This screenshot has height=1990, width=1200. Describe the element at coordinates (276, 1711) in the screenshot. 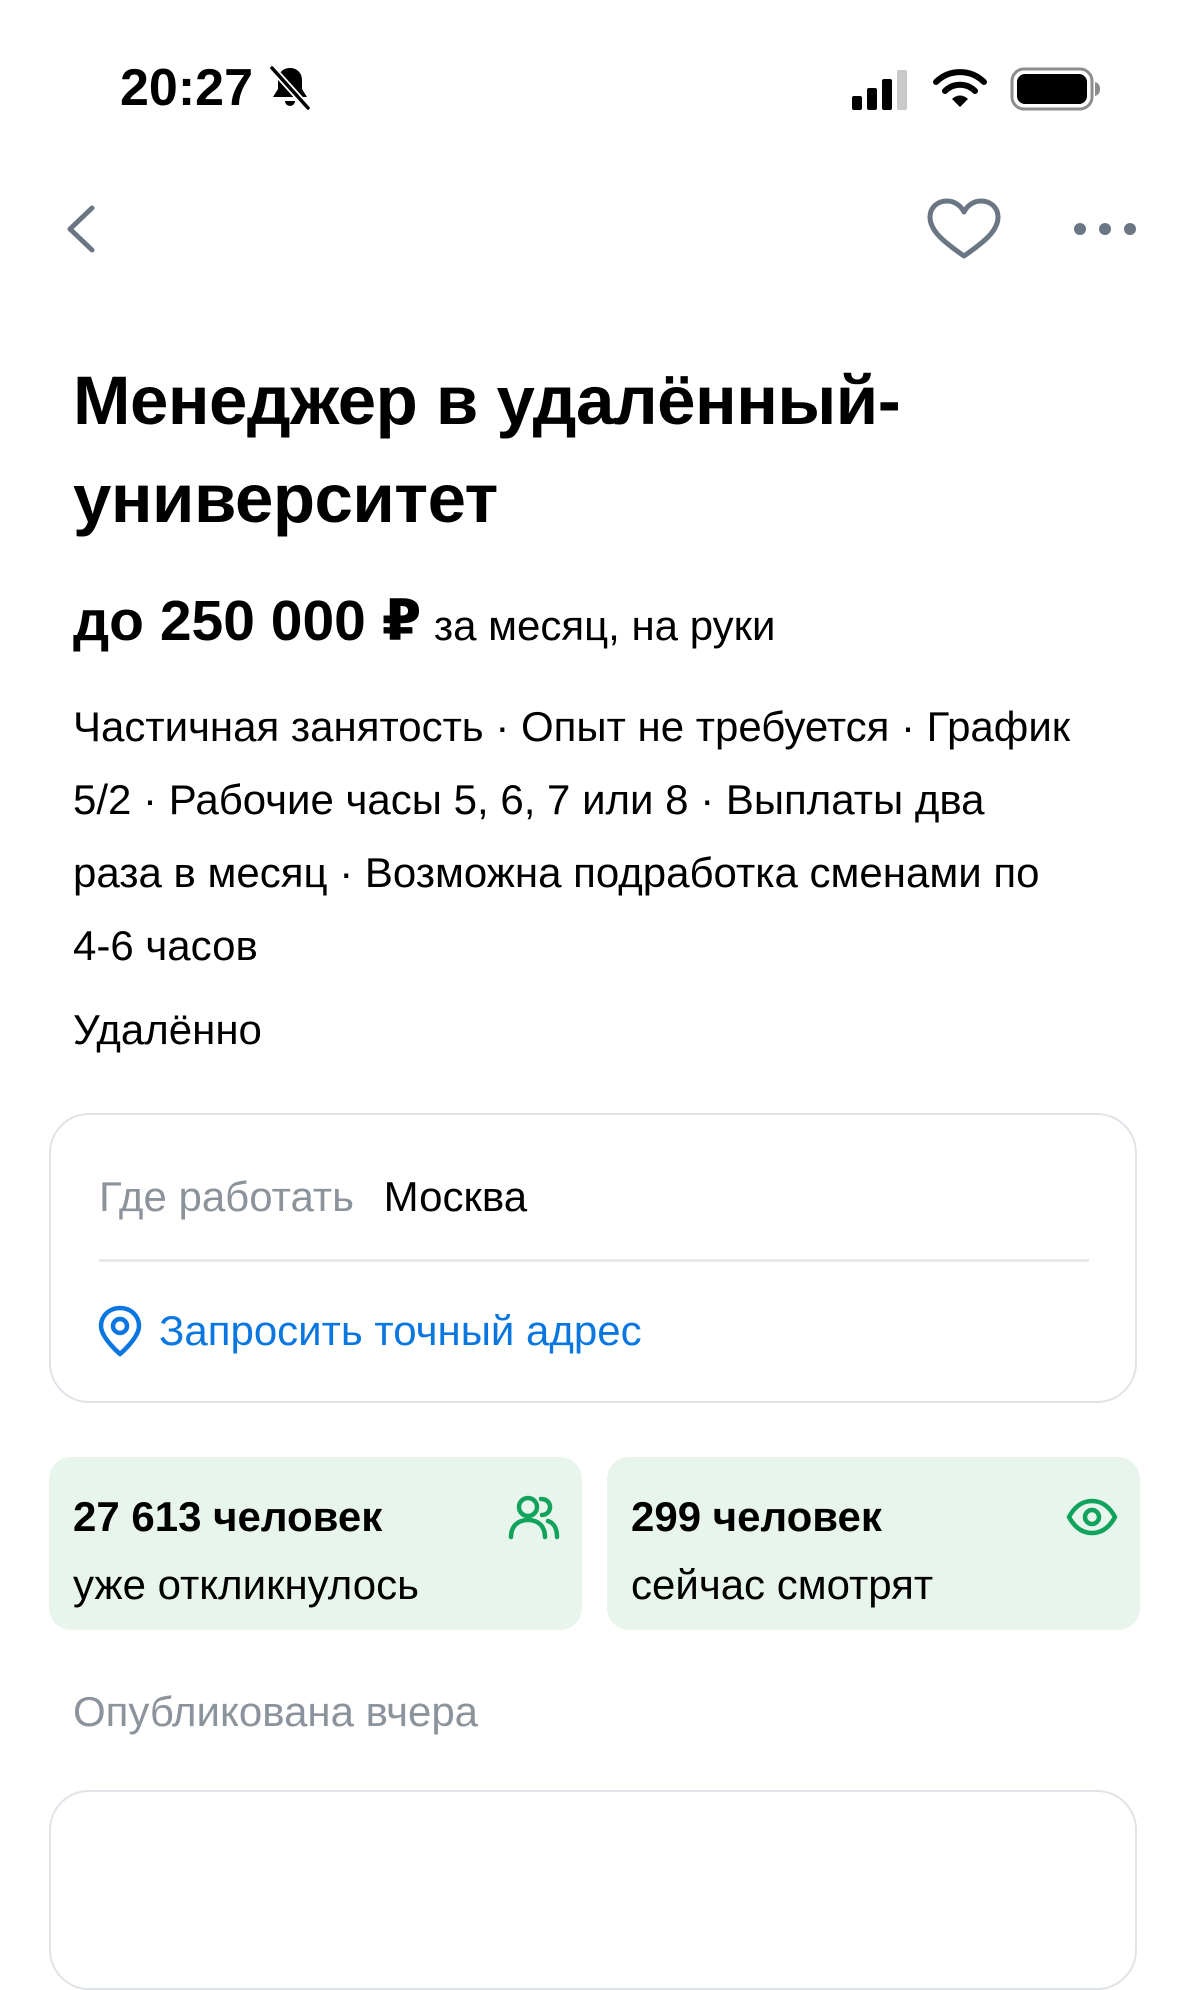

I see `published-date: Опубликована вчера` at that location.